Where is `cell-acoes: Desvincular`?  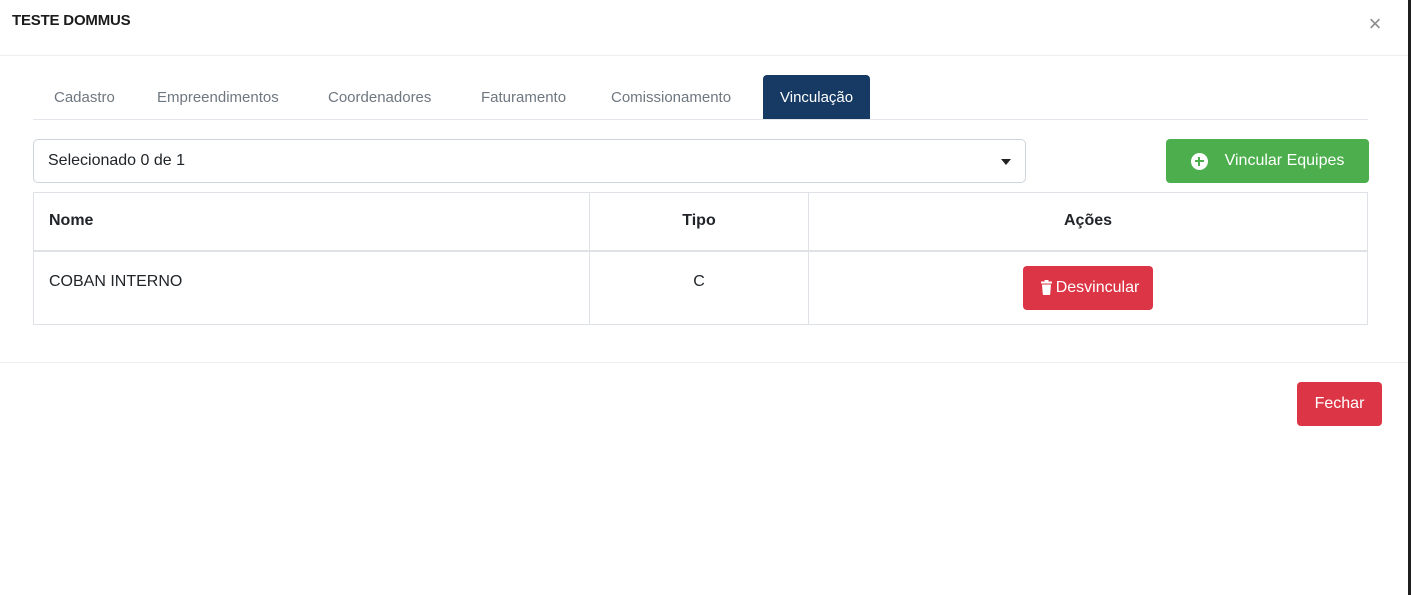
cell-acoes: Desvincular is located at coordinates (1088, 287).